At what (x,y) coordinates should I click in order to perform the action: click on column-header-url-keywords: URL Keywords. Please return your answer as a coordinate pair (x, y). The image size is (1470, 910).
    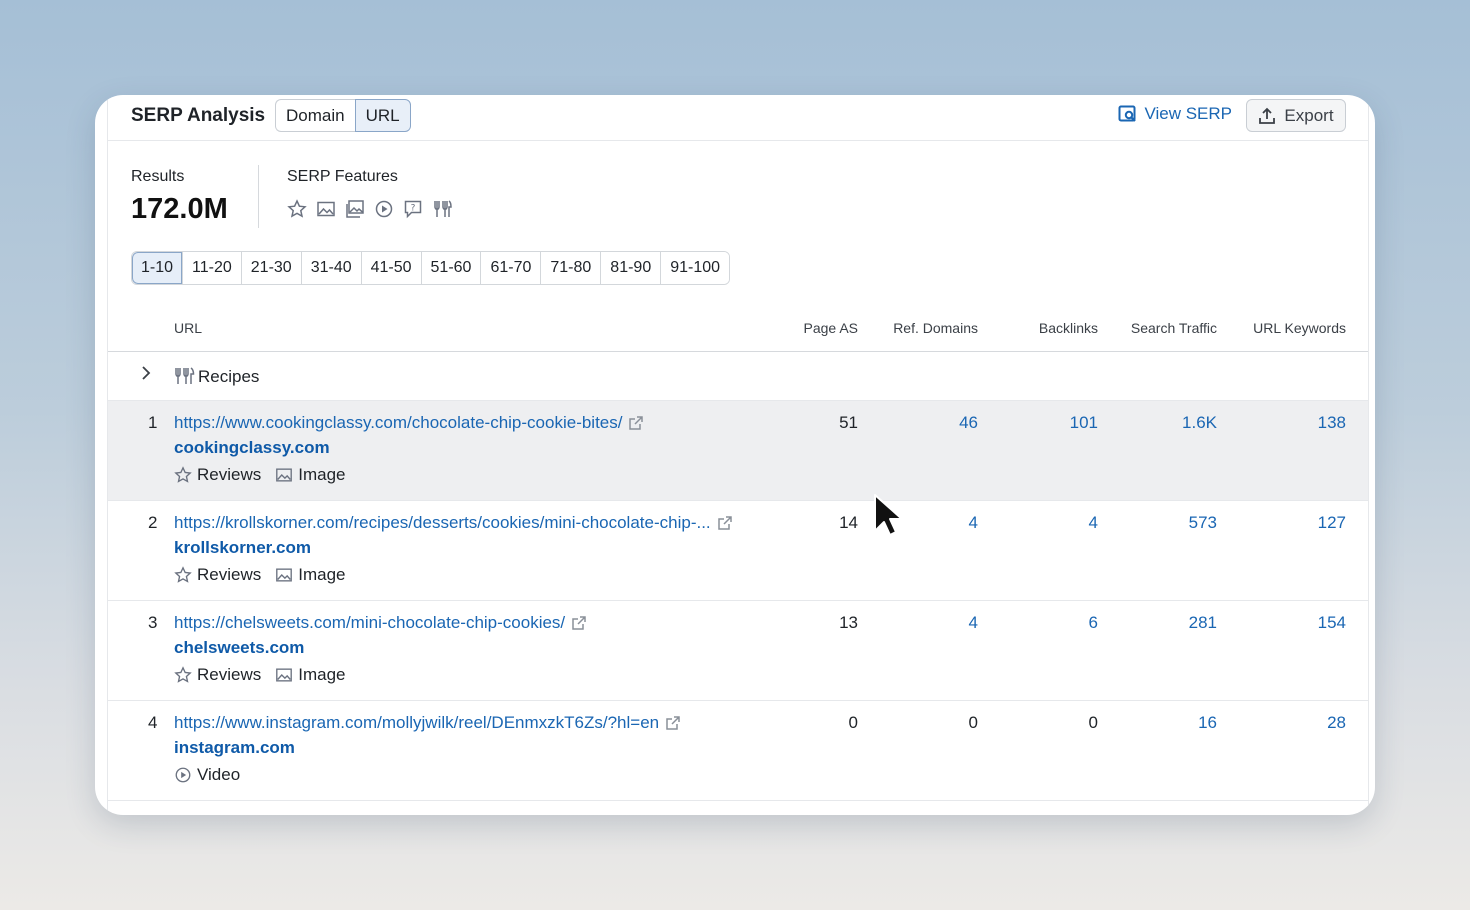
    Looking at the image, I should click on (1299, 328).